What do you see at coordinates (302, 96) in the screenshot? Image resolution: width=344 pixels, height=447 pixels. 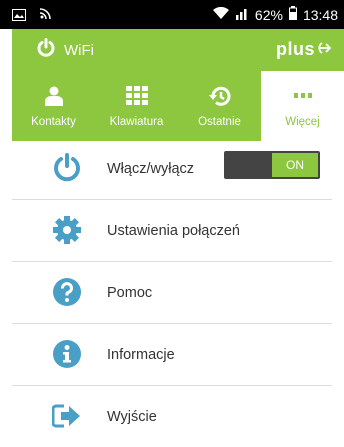 I see `more-icon` at bounding box center [302, 96].